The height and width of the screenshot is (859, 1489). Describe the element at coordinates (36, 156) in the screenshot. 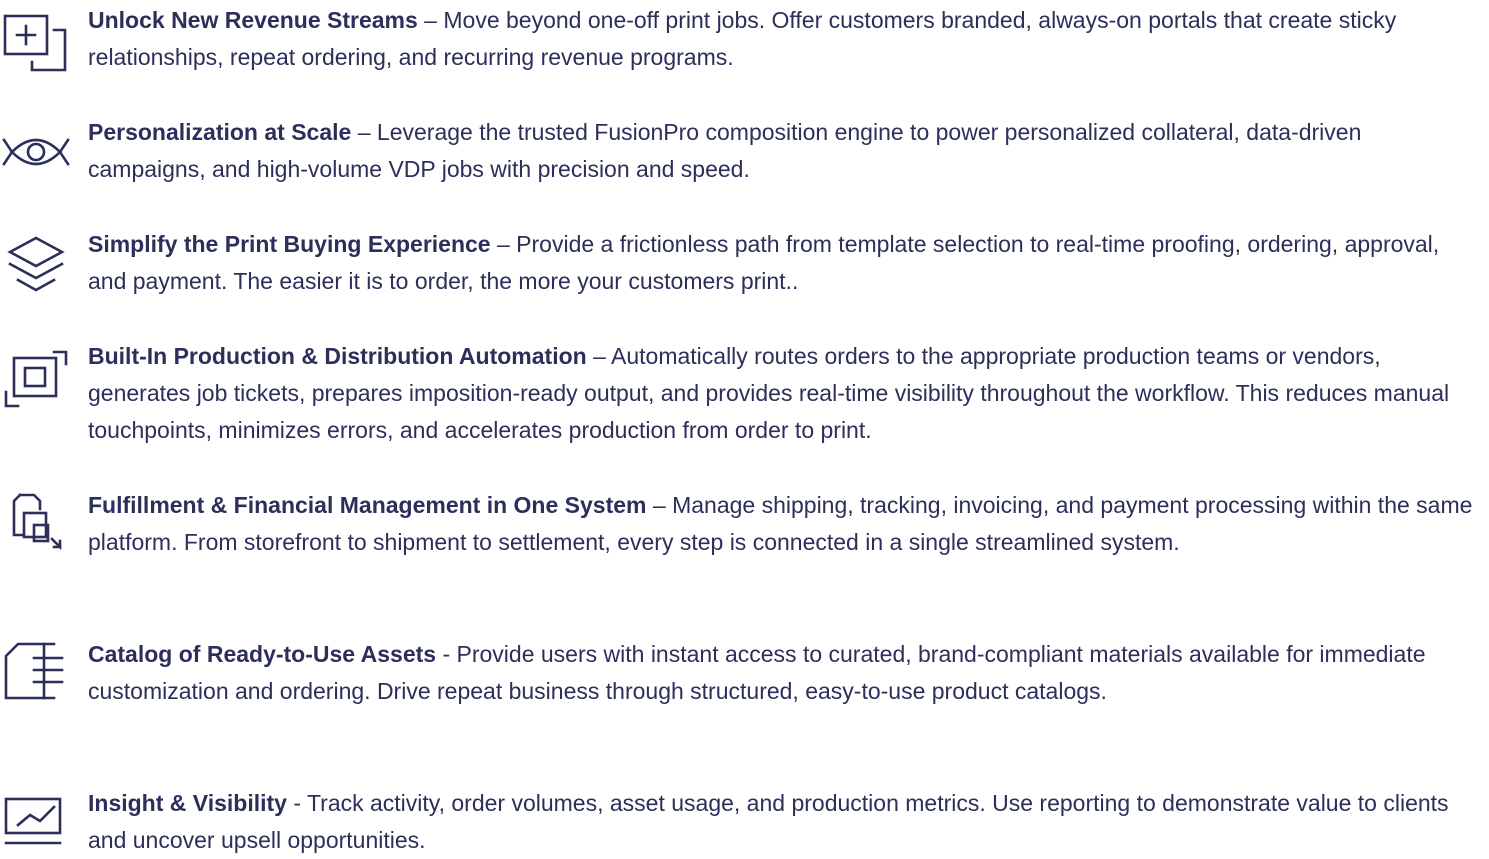

I see `eye-icon` at that location.